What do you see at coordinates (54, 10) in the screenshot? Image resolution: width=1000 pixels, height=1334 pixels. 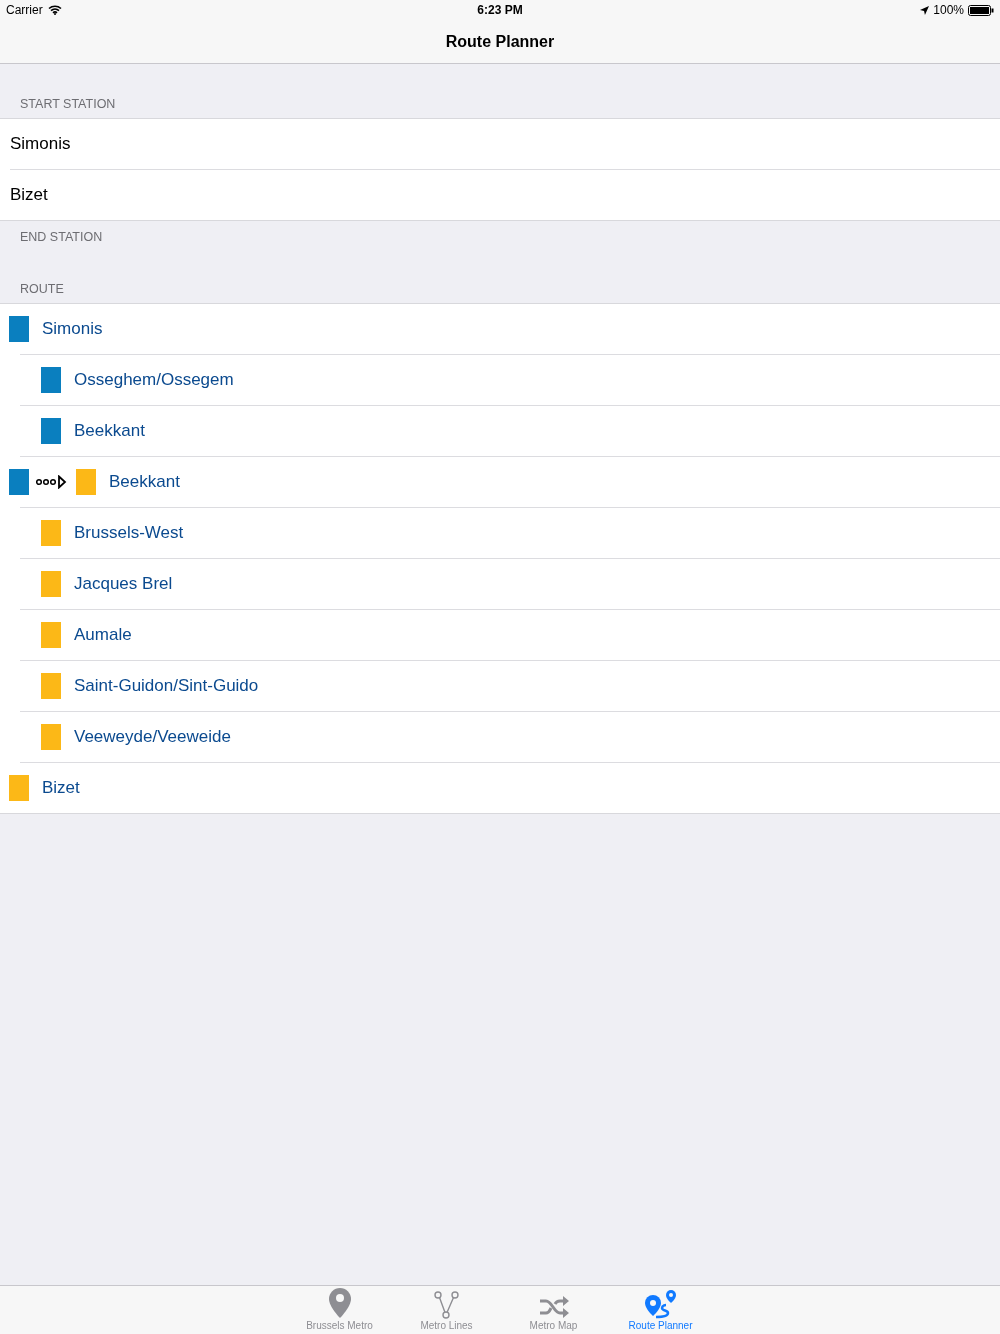 I see `wifi-icon` at bounding box center [54, 10].